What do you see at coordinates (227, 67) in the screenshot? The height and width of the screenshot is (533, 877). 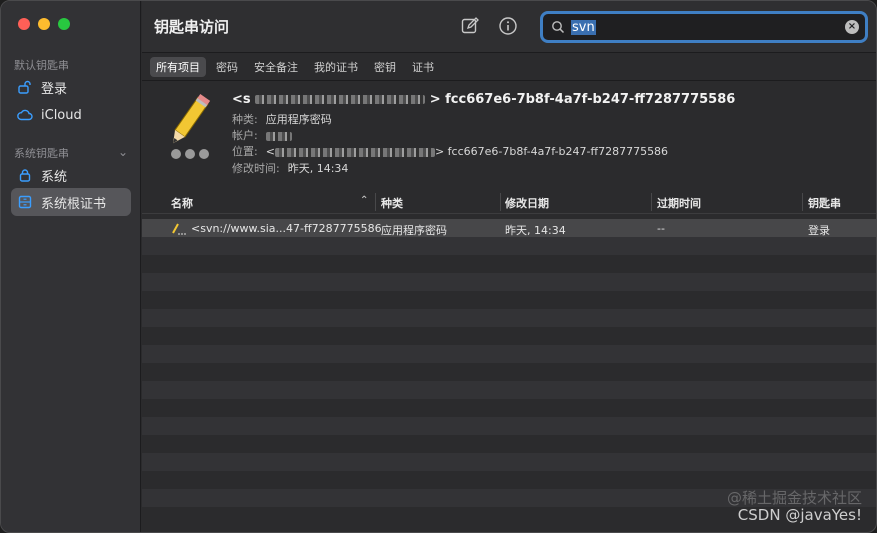 I see `tab-passwords: 密码` at bounding box center [227, 67].